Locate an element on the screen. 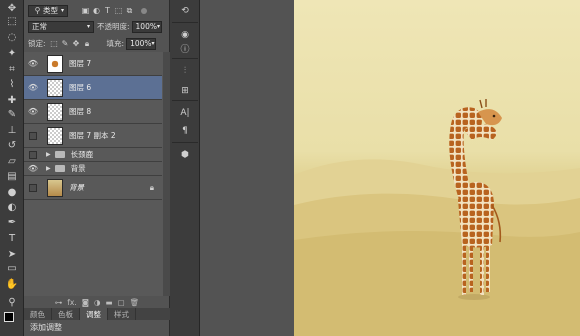 Image resolution: width=580 pixels, height=336 pixels. mask-icon: ◙ is located at coordinates (85, 302).